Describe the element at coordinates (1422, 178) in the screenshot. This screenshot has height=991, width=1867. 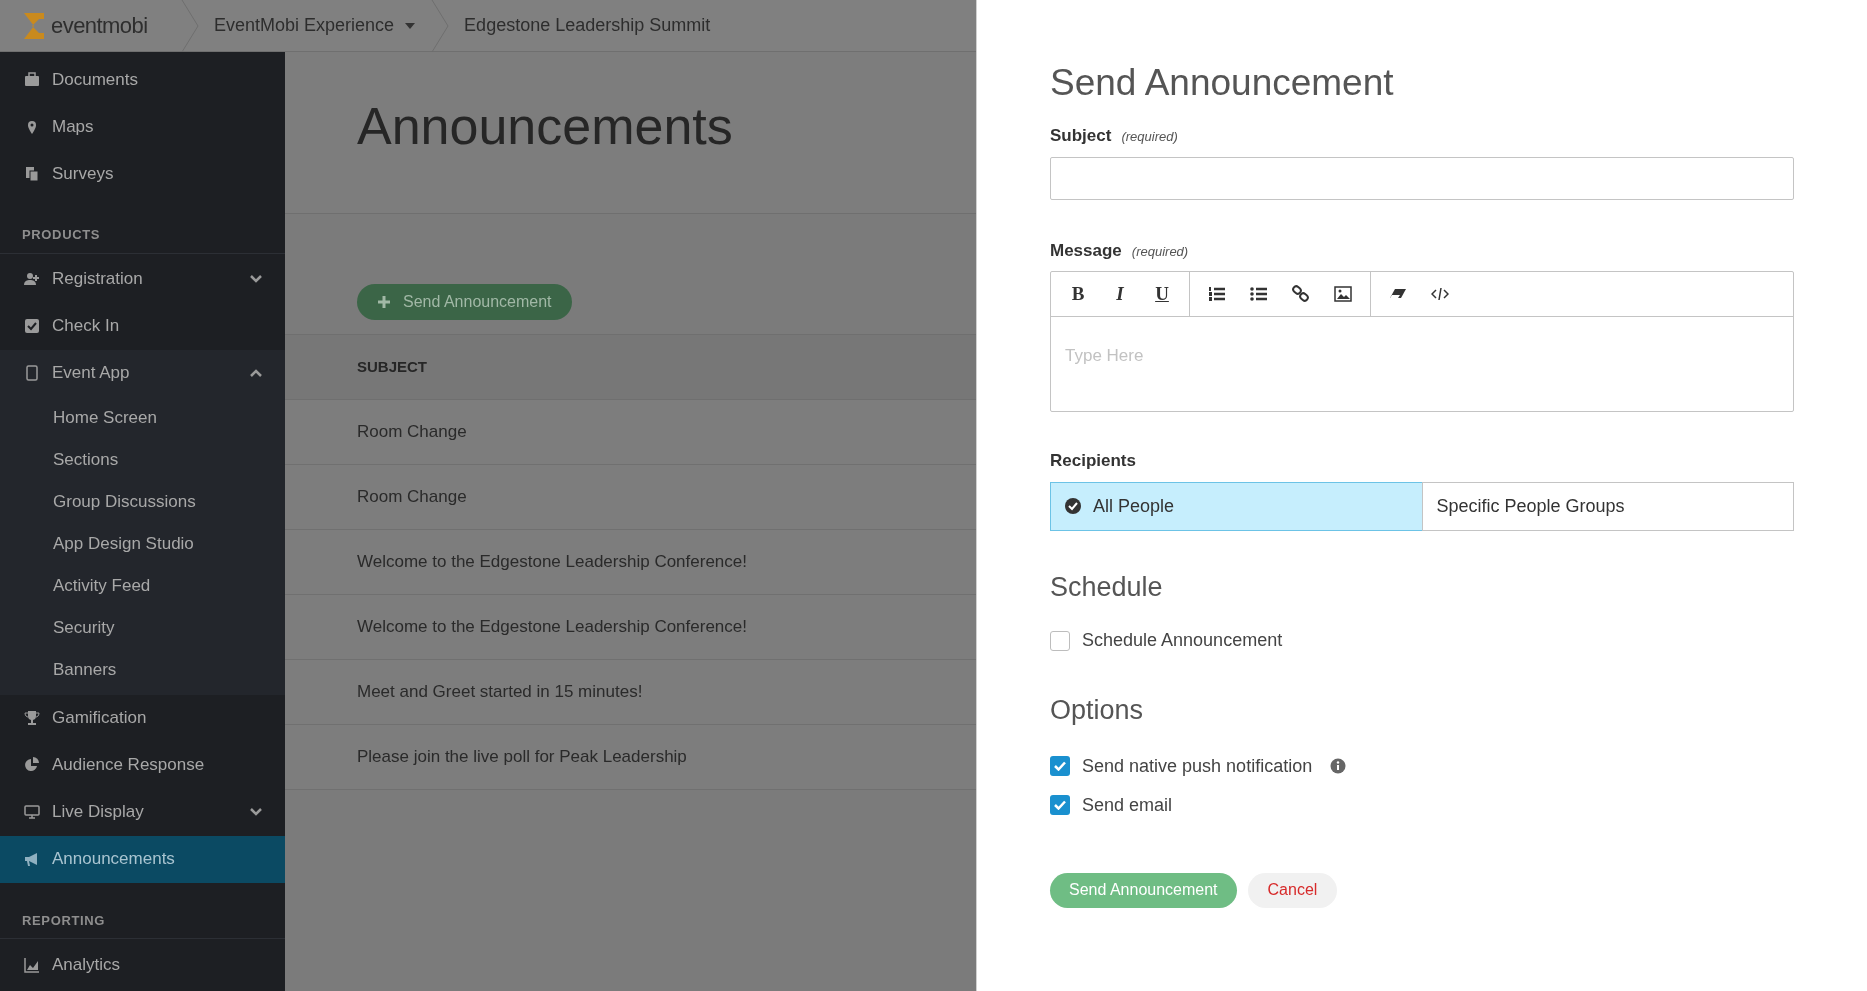
I see `subject-field` at that location.